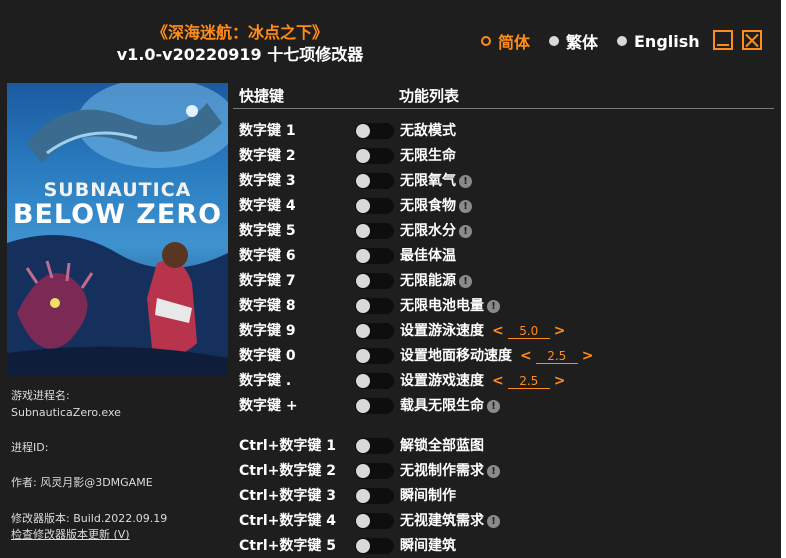  Describe the element at coordinates (723, 40) in the screenshot. I see `minimize-icon` at that location.